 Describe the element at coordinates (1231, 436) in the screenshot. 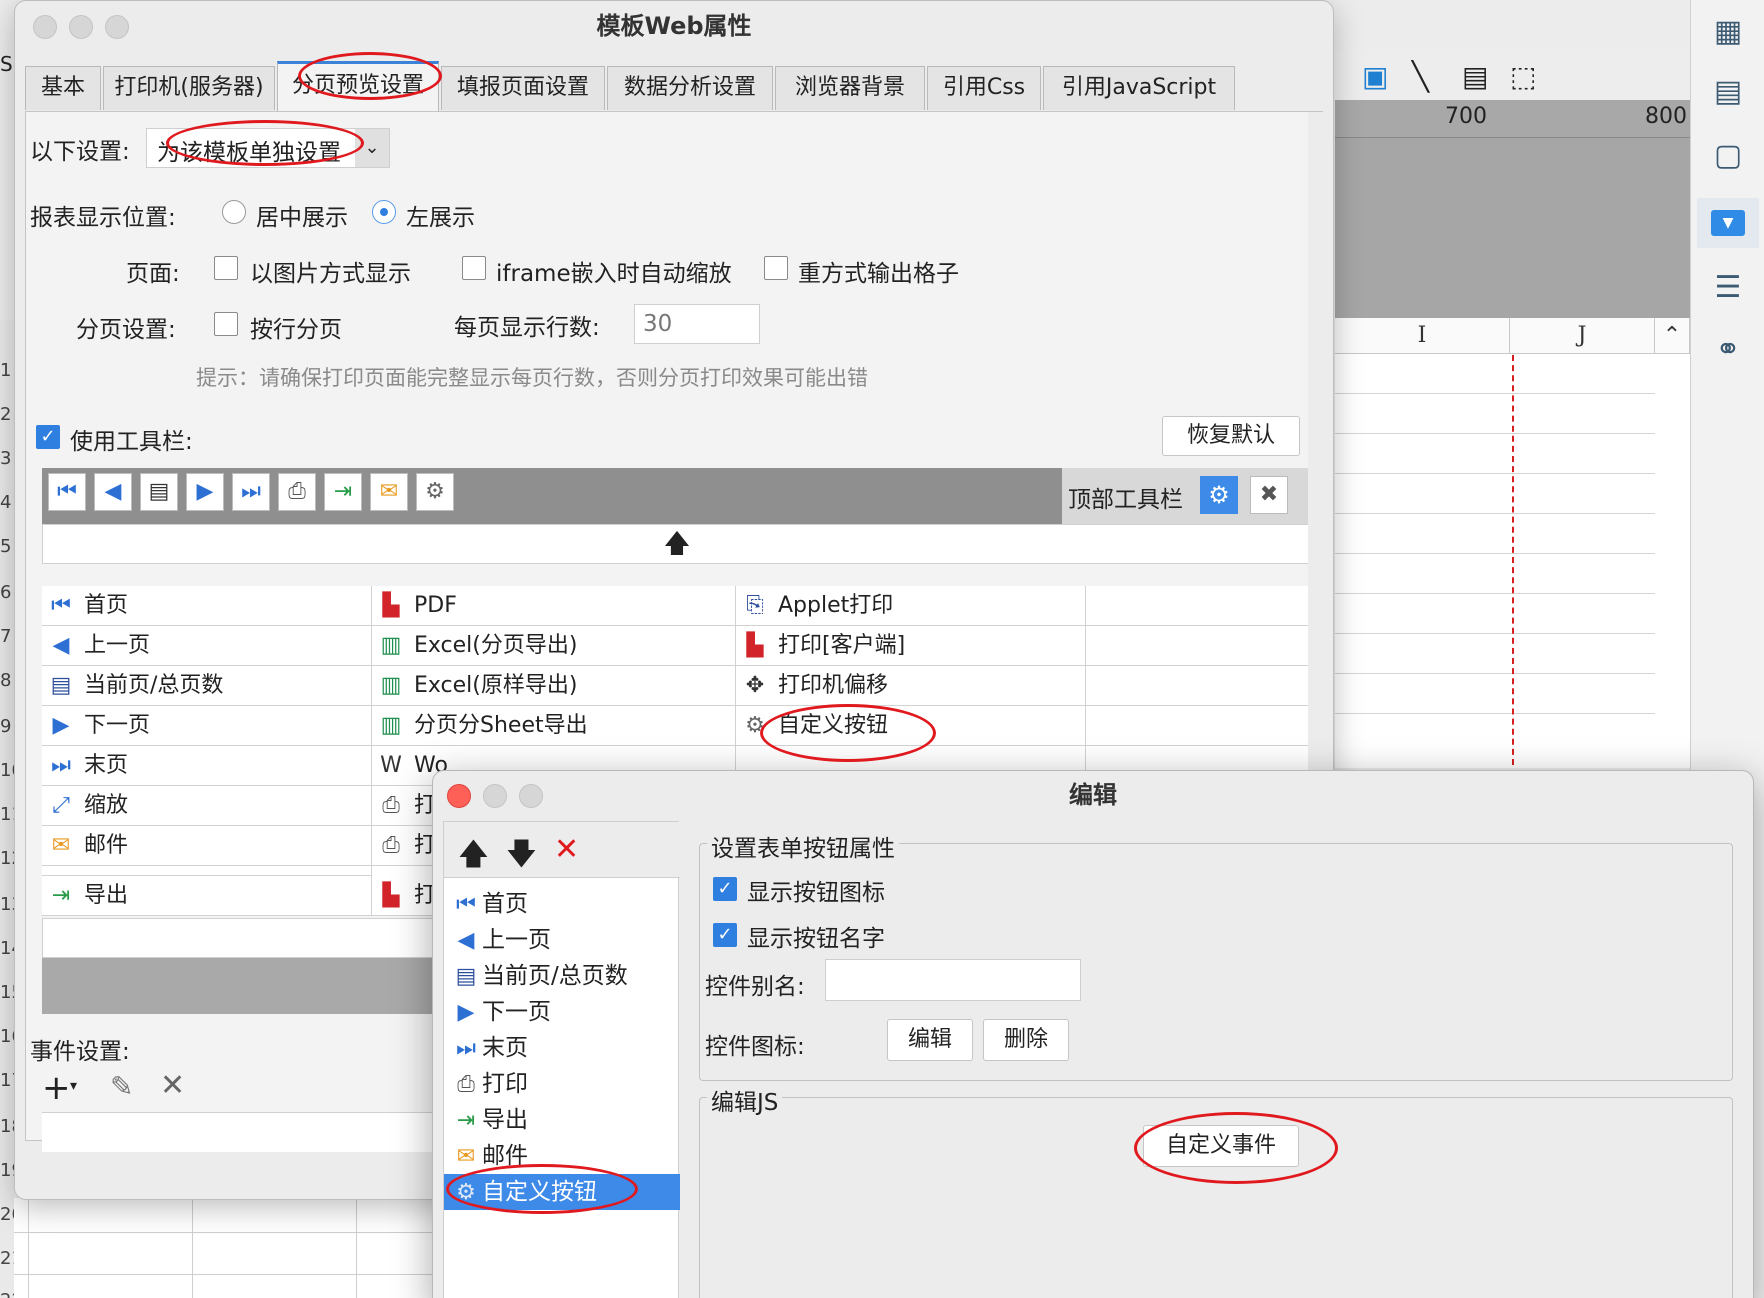

I see `restore-default-button: 恢复默认` at that location.